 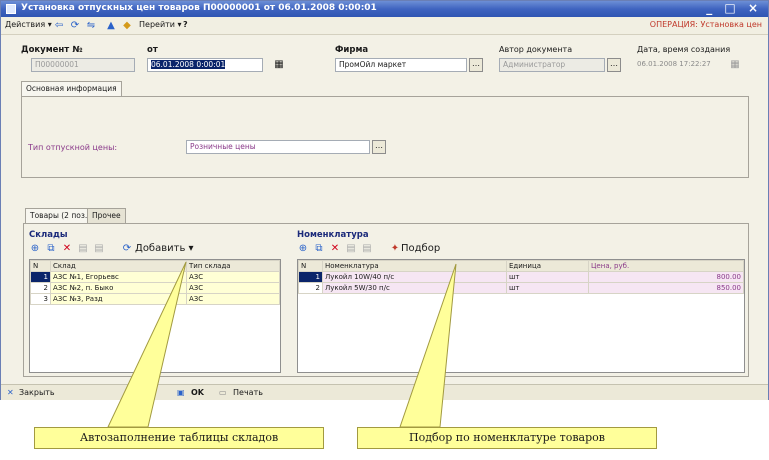 I want to click on callout-left: Автозаполнение таблицы складов, so click(x=179, y=438).